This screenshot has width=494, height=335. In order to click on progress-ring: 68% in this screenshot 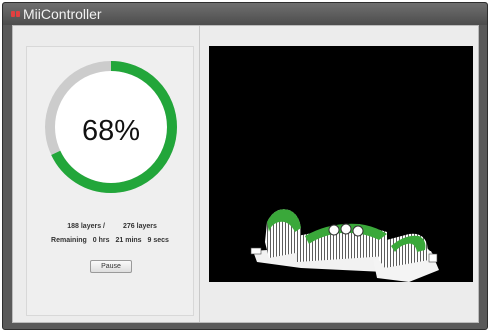, I will do `click(111, 127)`.